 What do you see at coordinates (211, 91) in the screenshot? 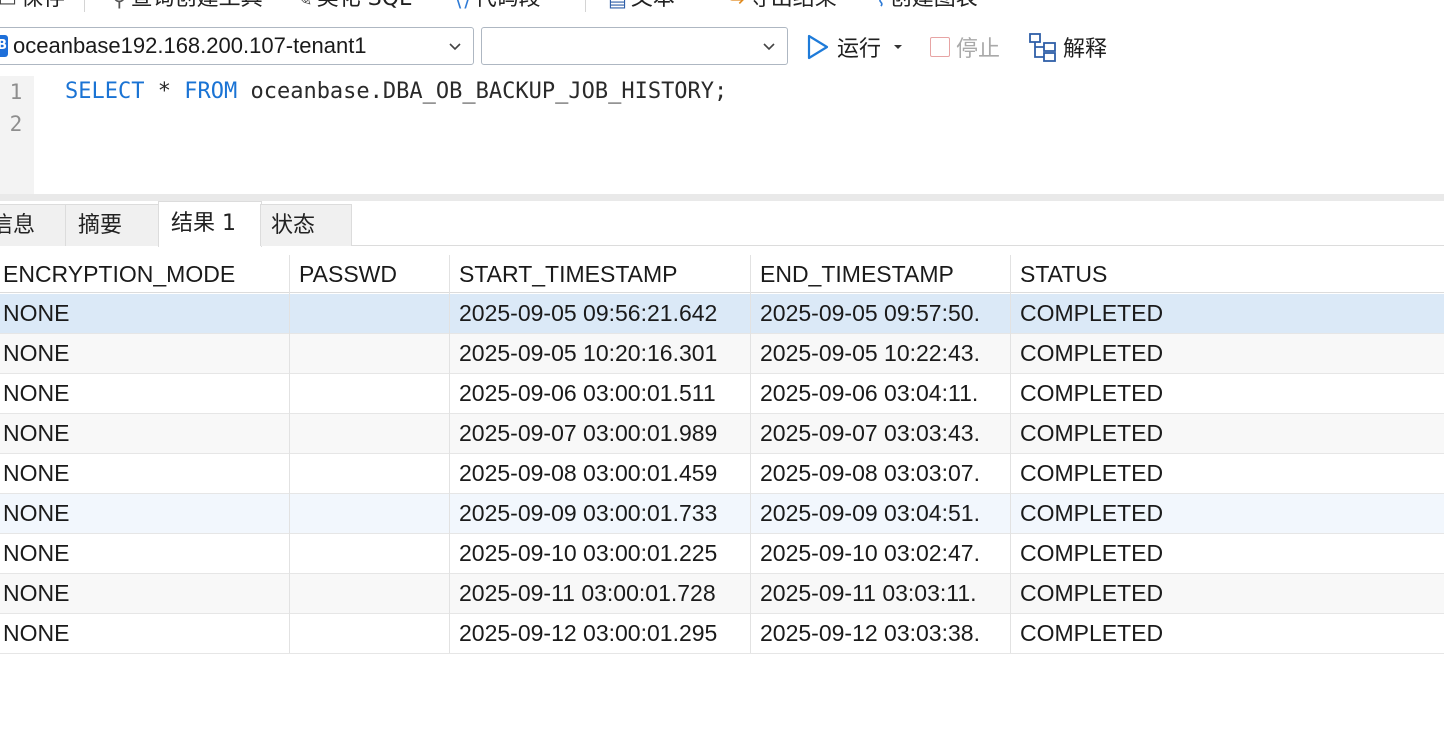
I see `sql-keyword: FROM` at bounding box center [211, 91].